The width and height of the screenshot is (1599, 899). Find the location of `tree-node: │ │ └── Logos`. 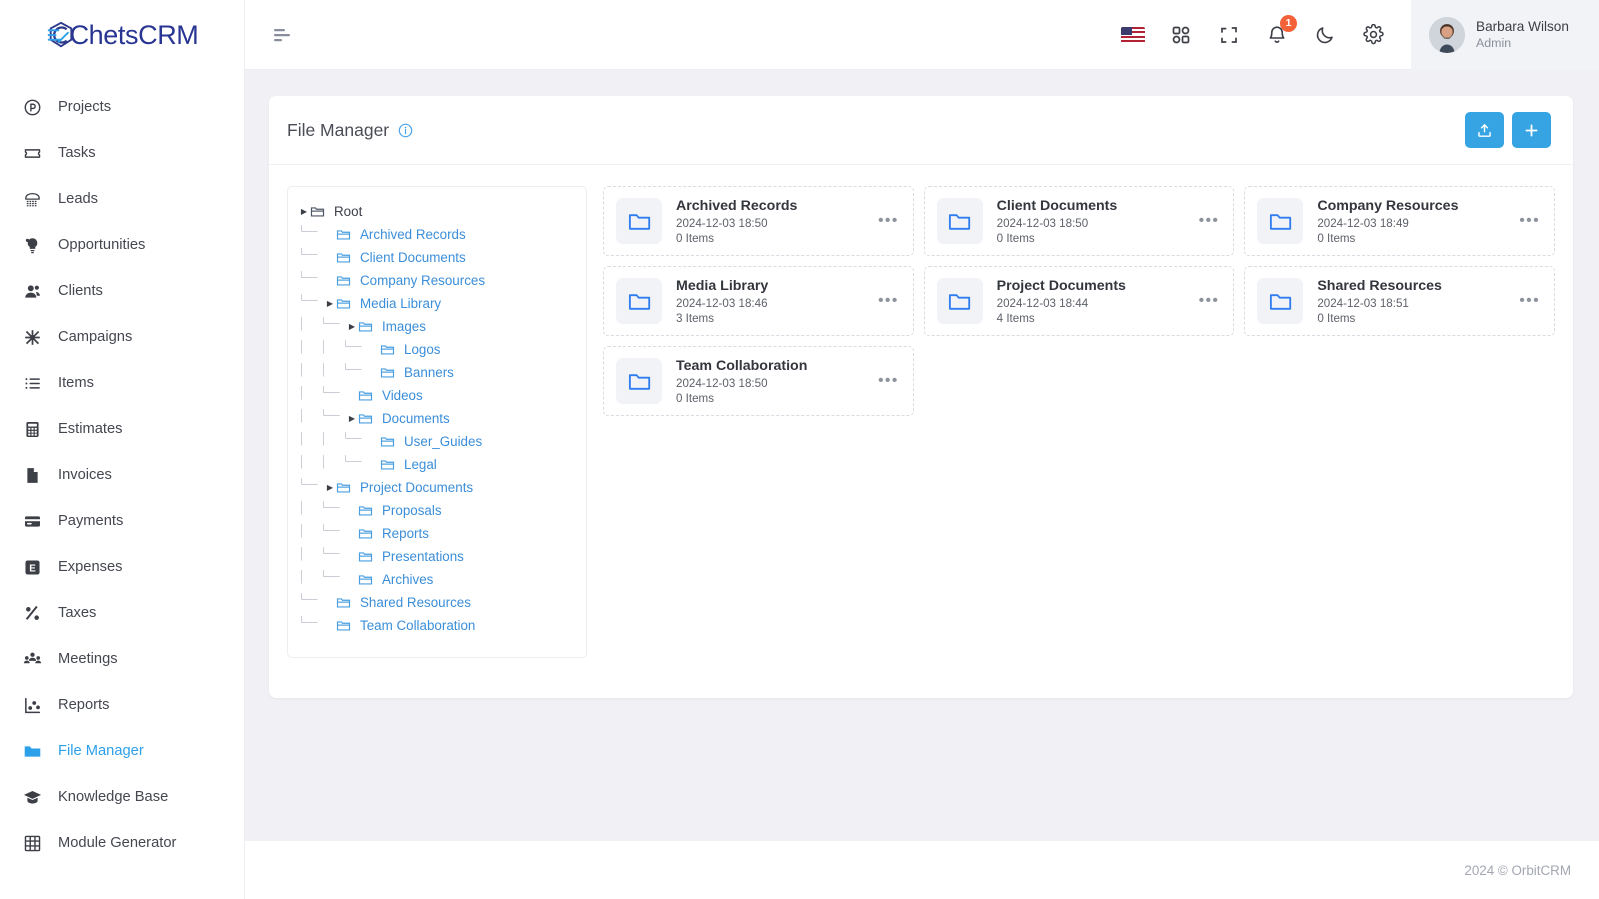

tree-node: │ │ └── Logos is located at coordinates (437, 349).